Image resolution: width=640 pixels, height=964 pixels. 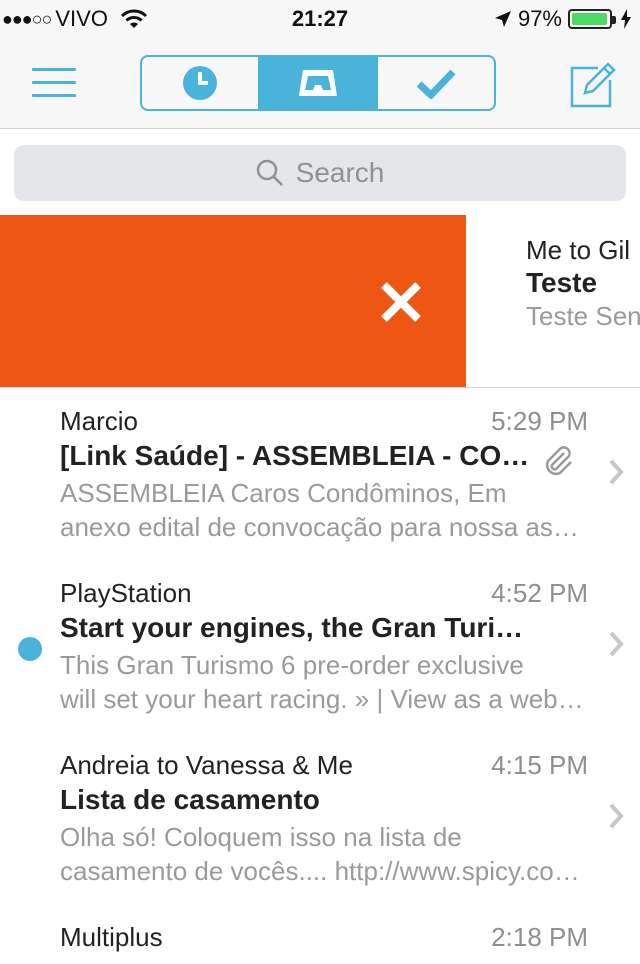 What do you see at coordinates (190, 799) in the screenshot?
I see `message-subject: Lista de casamento` at bounding box center [190, 799].